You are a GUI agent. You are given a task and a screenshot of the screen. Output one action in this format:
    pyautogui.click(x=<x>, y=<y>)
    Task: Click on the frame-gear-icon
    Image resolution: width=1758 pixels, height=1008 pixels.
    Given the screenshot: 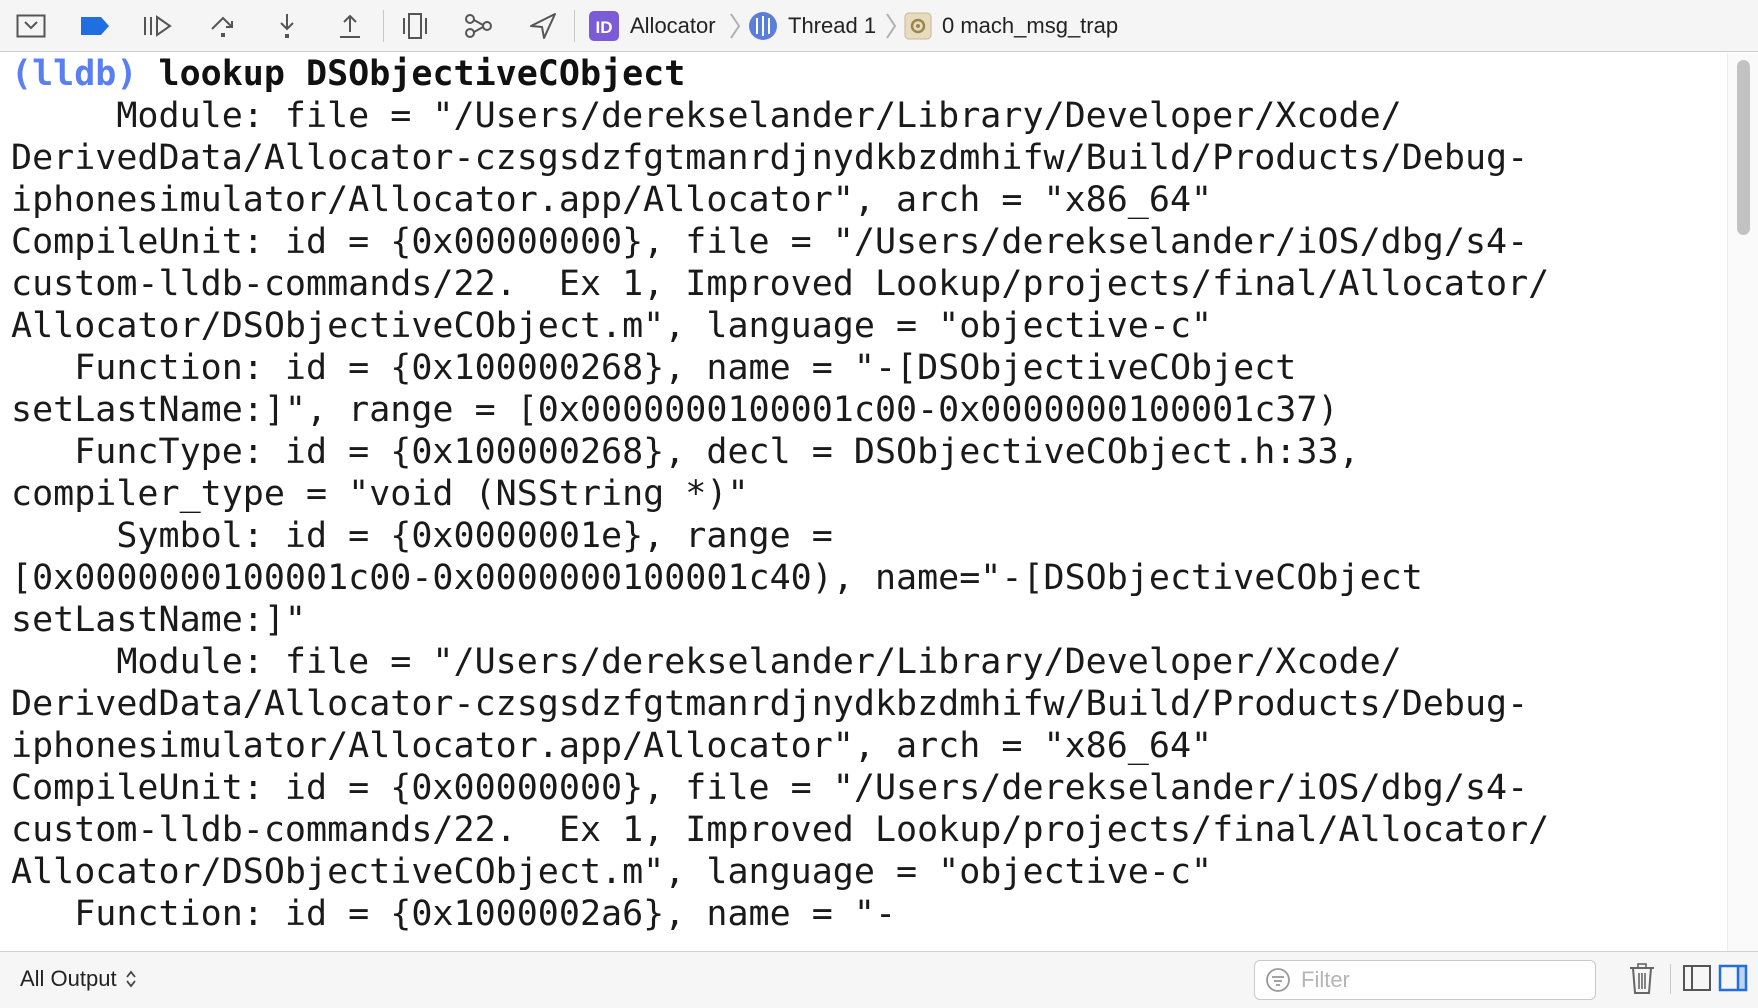 What is the action you would take?
    pyautogui.click(x=918, y=26)
    